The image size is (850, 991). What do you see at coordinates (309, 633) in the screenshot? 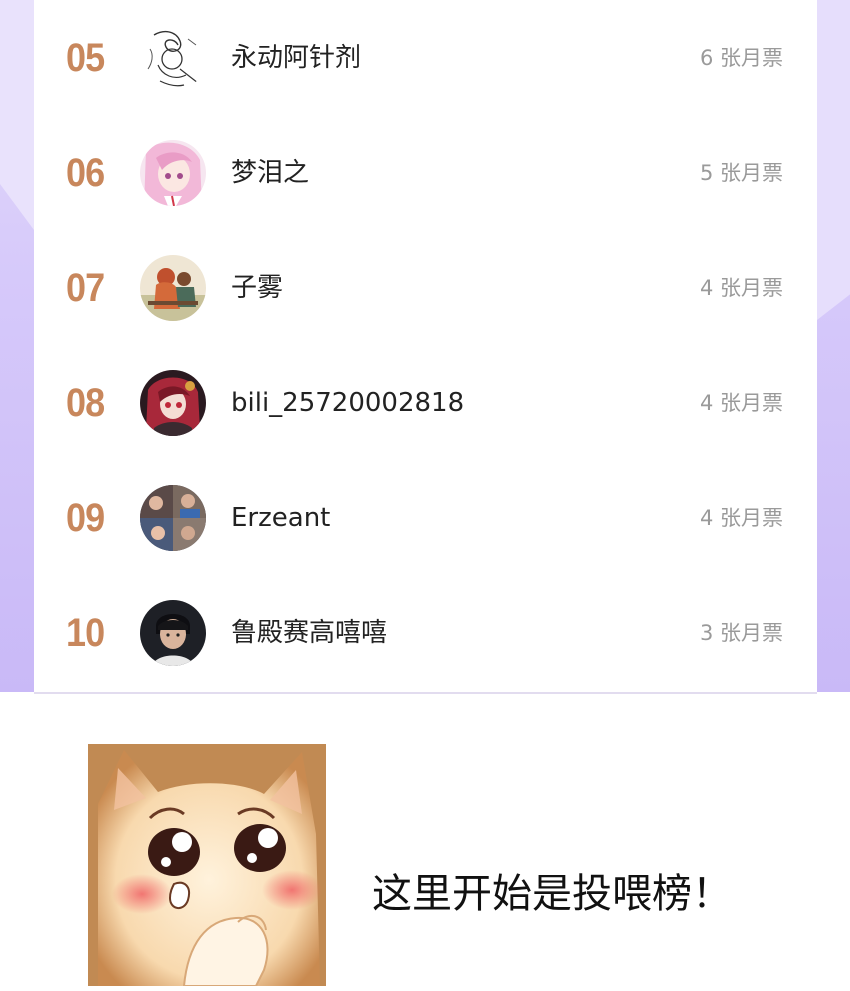
I see `username: 鲁殿赛高嘻嘻` at bounding box center [309, 633].